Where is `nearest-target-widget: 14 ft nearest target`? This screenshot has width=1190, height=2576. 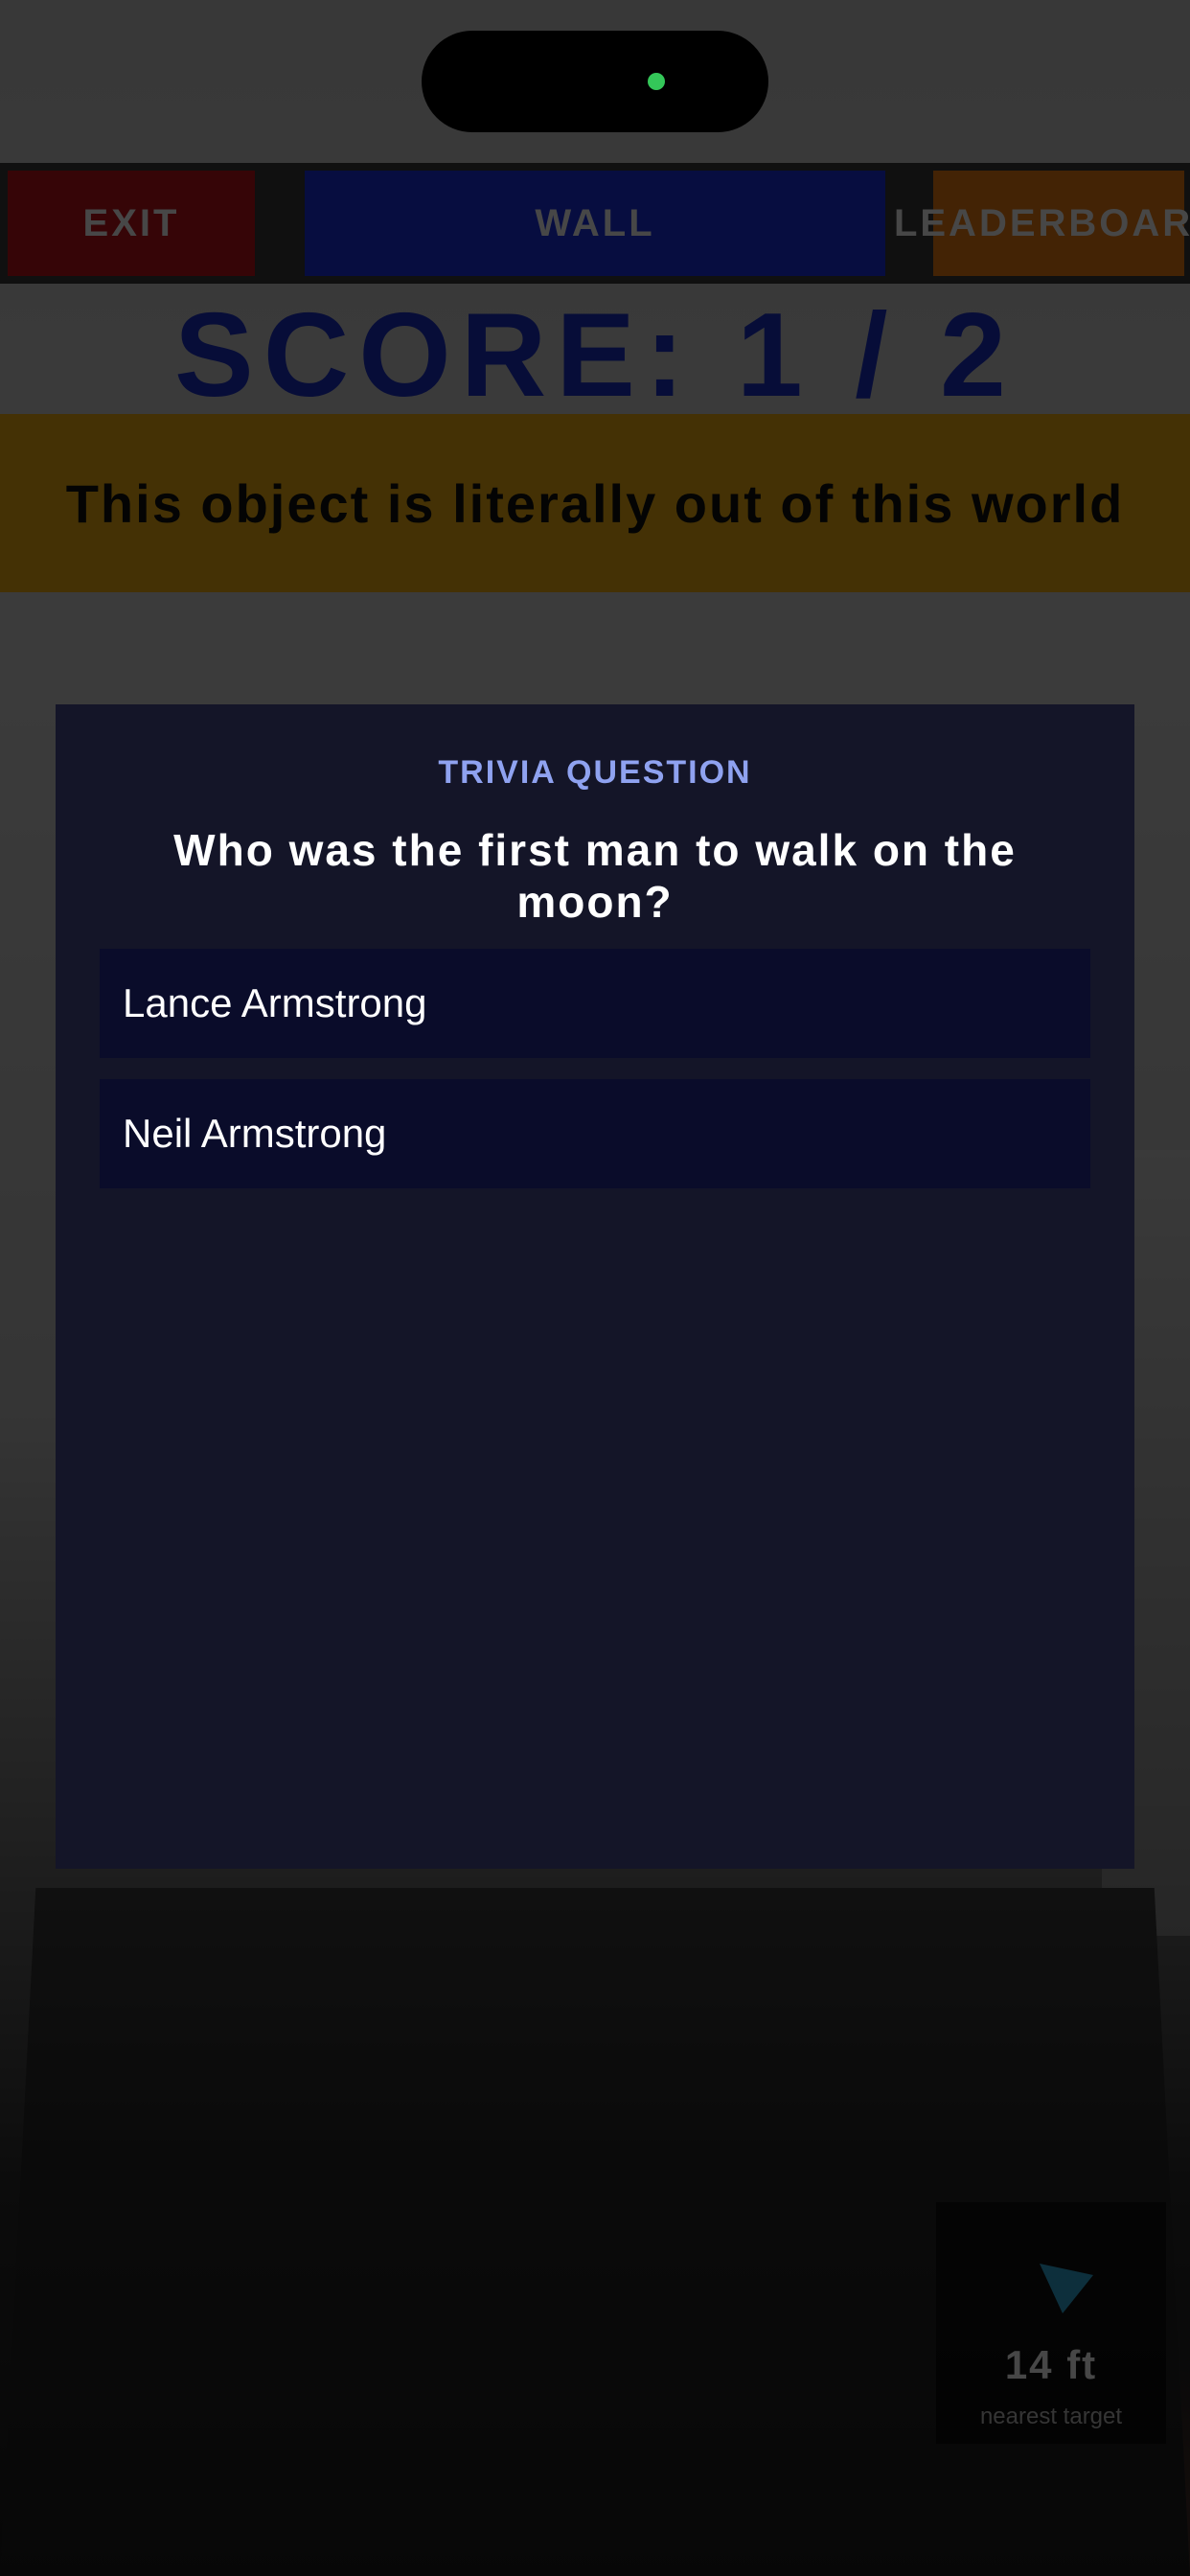 nearest-target-widget: 14 ft nearest target is located at coordinates (1051, 2323).